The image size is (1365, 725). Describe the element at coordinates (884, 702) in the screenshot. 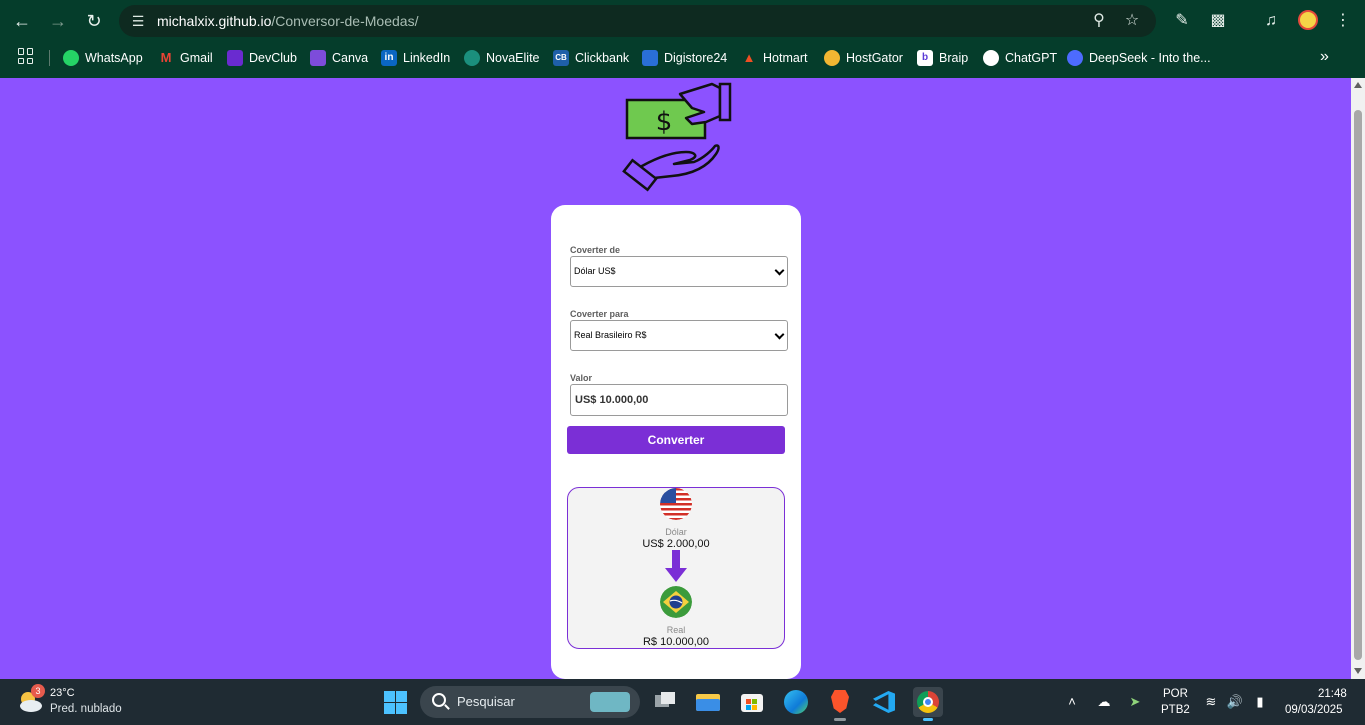

I see `vscode-icon` at that location.